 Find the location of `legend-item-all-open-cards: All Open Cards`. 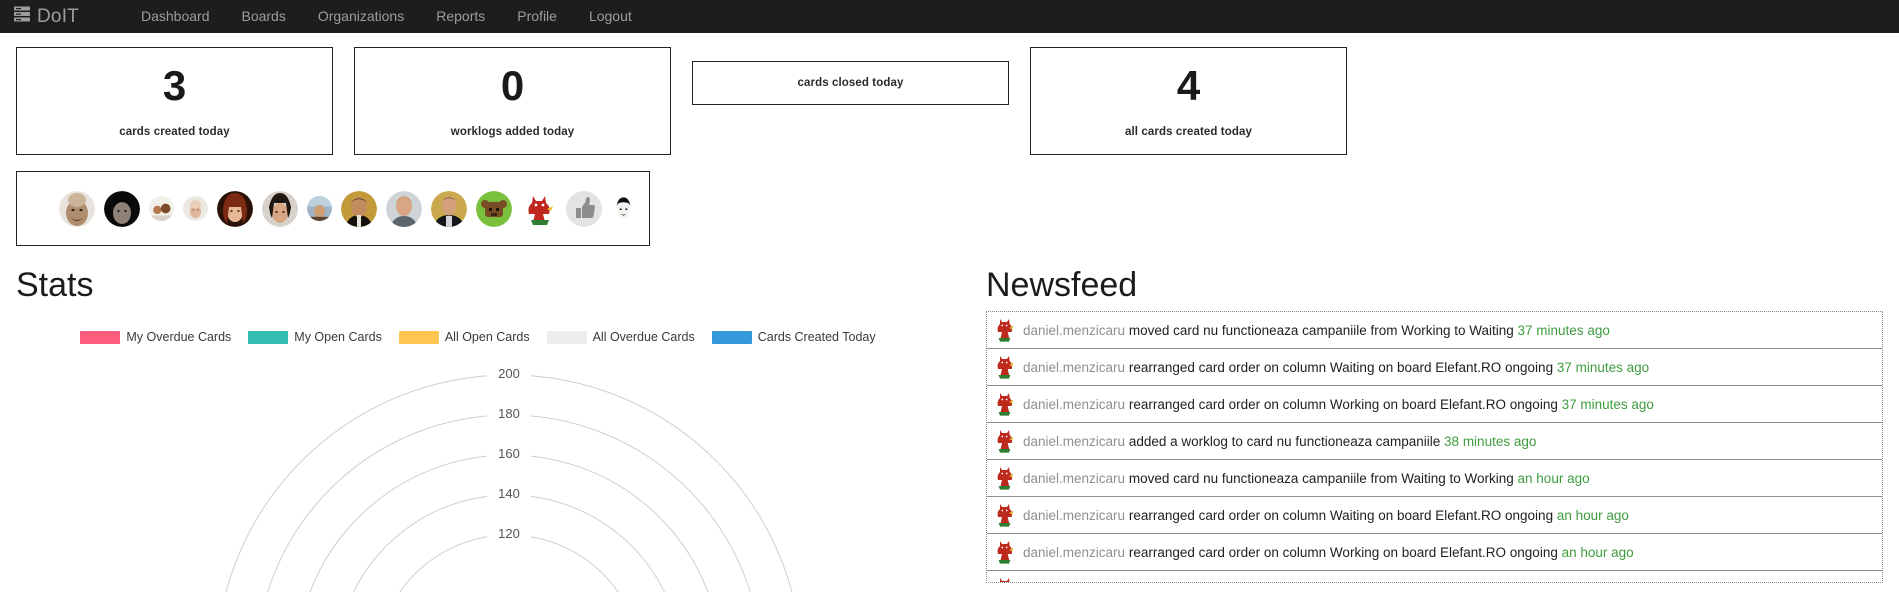

legend-item-all-open-cards: All Open Cards is located at coordinates (468, 337).